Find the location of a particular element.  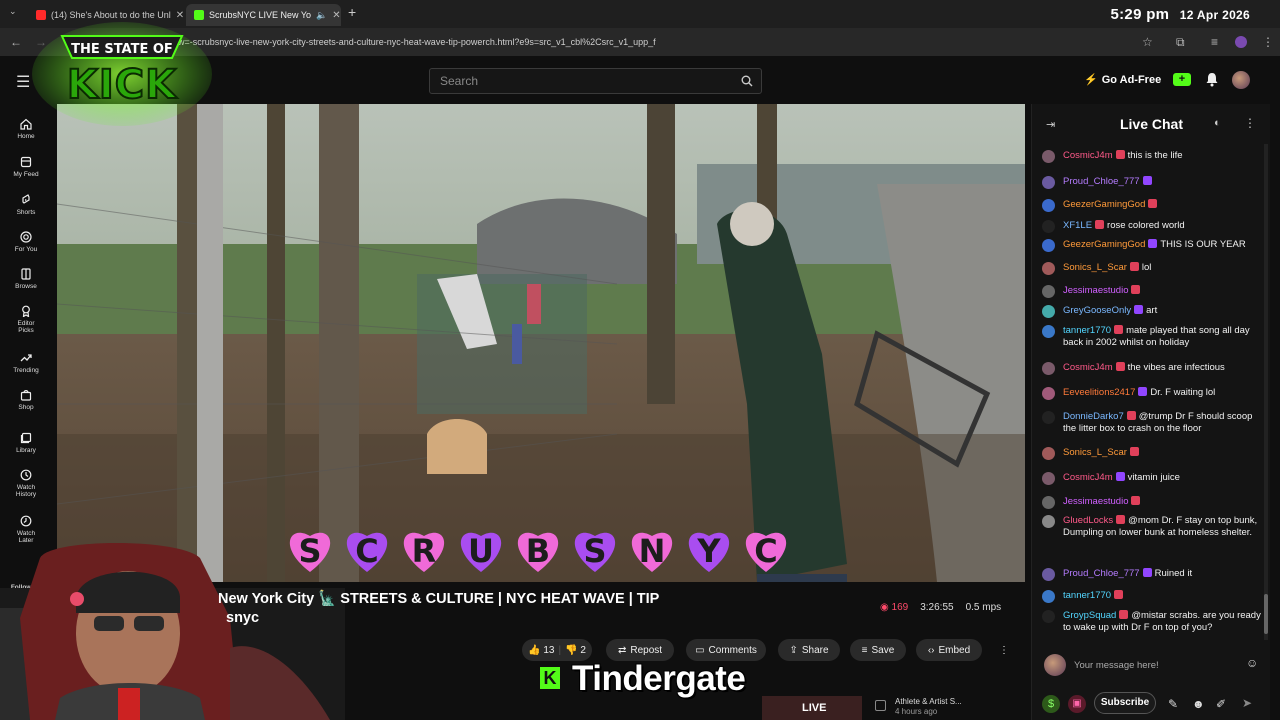

history-icon is located at coordinates (26, 475).